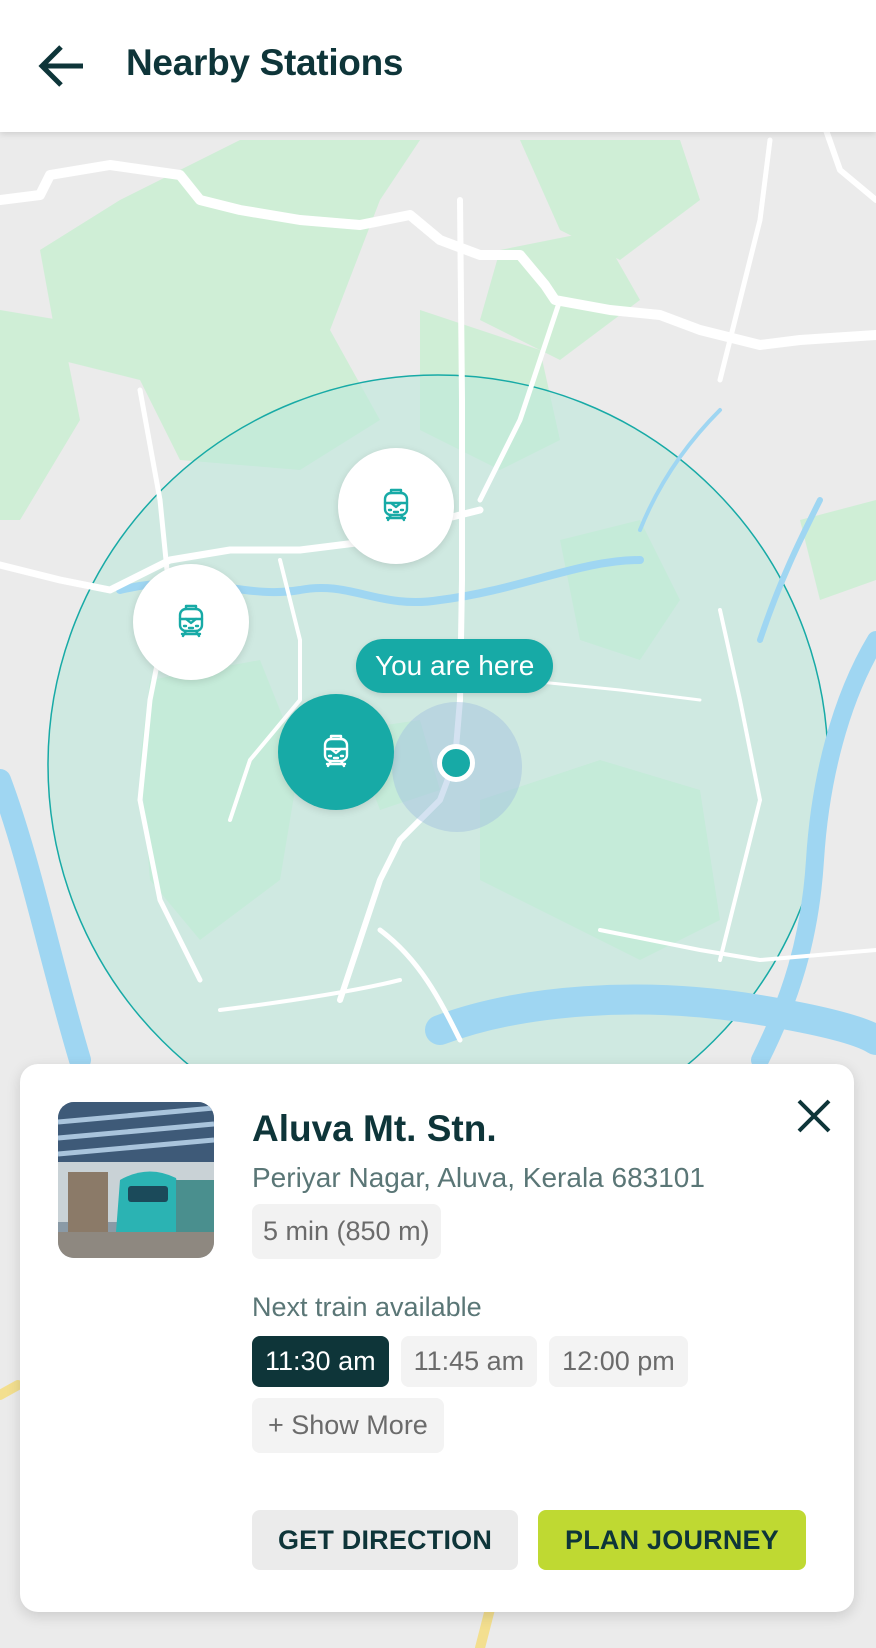 The image size is (876, 1648). What do you see at coordinates (367, 1307) in the screenshot?
I see `next-train-label: Next train available` at bounding box center [367, 1307].